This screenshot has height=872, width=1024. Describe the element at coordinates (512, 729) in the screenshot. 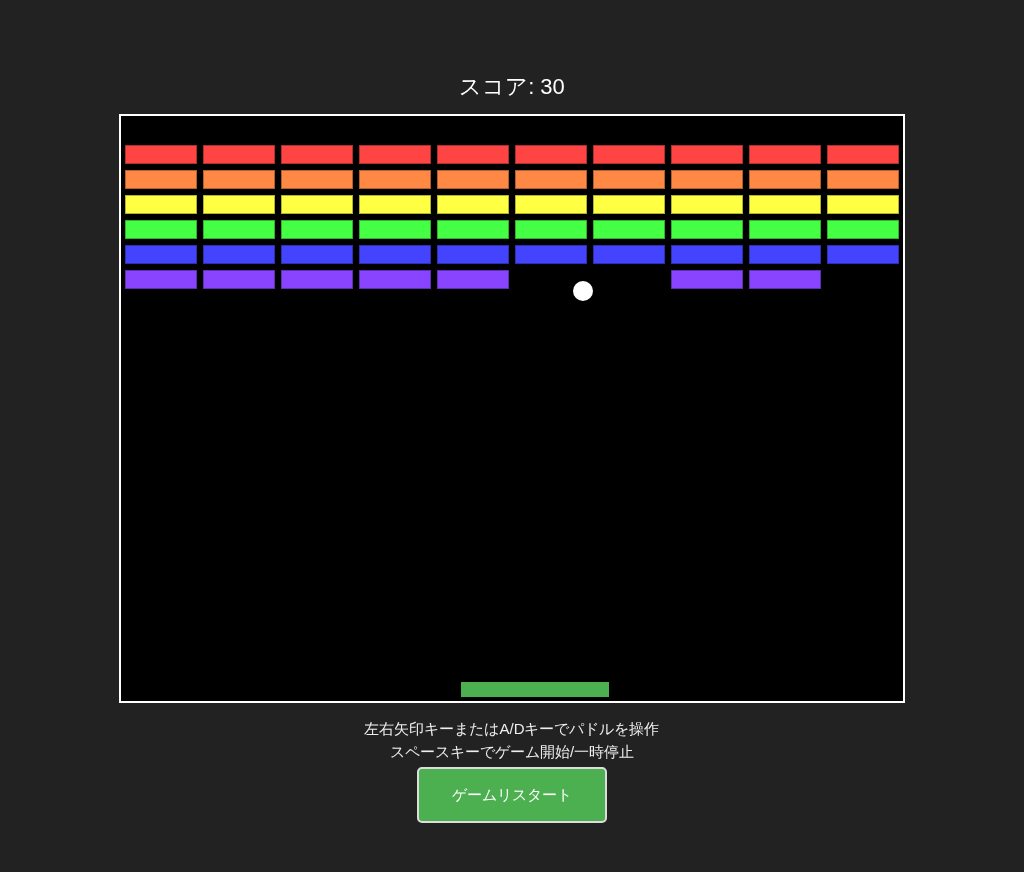

I see `instruction-text: 左右矢印キーまたはA/Dキーでパドルを操作` at that location.